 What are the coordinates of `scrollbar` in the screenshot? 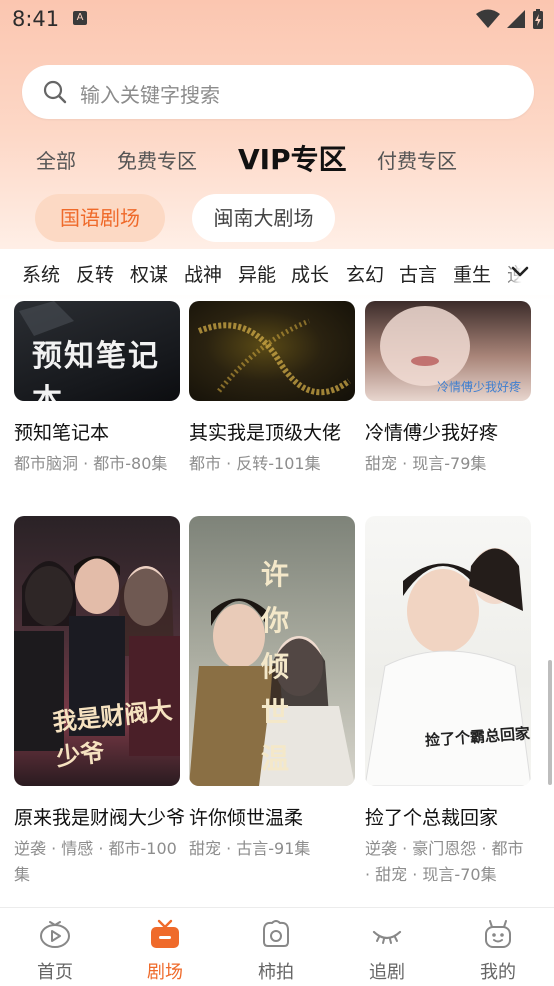 It's located at (550, 722).